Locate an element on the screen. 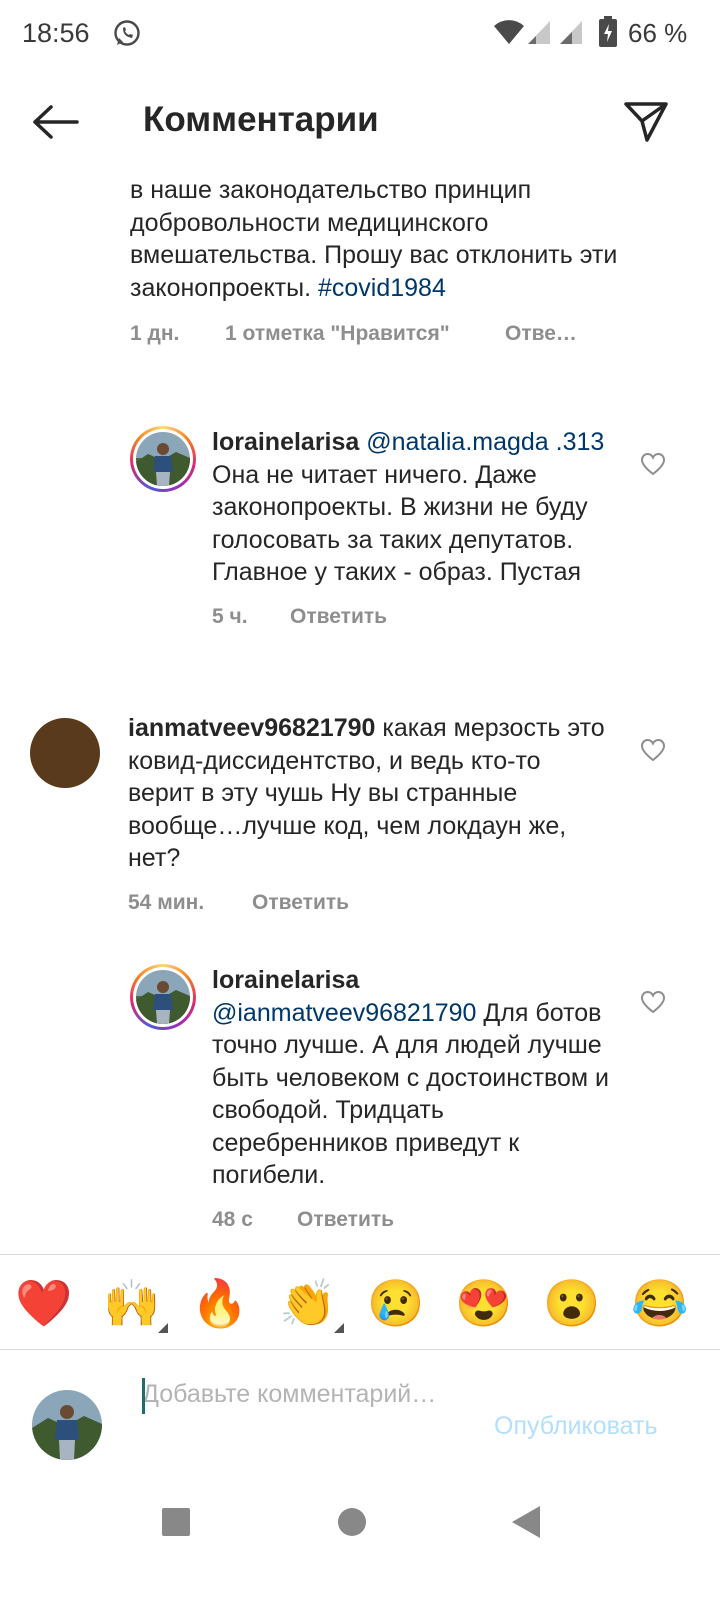 The width and height of the screenshot is (720, 1600). mention-link: @natalia.magda .313 is located at coordinates (485, 442).